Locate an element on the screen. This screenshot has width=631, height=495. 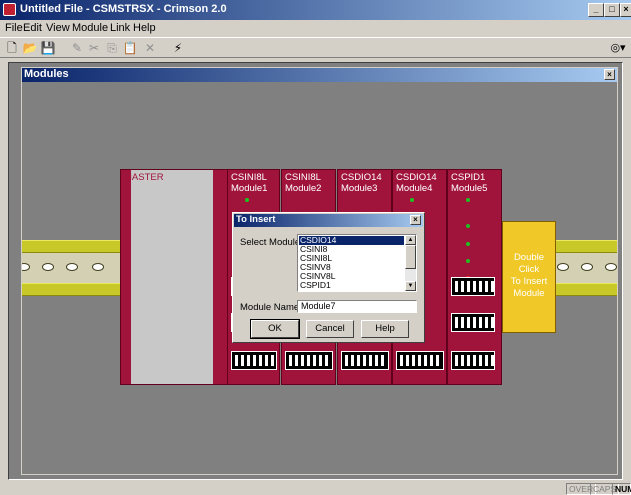
delete-icon: ✕ is located at coordinates (150, 48).